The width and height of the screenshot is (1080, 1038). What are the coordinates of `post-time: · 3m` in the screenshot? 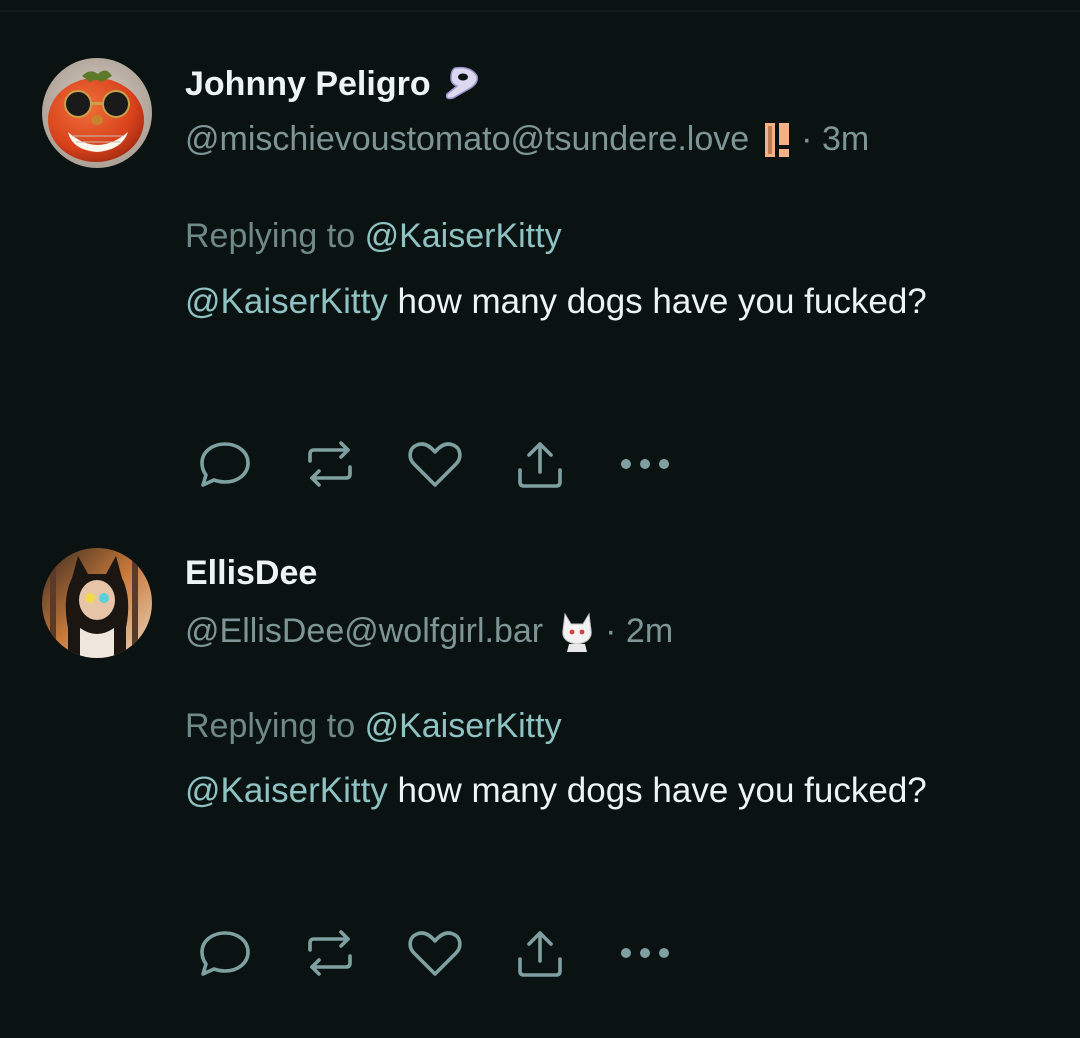 It's located at (835, 139).